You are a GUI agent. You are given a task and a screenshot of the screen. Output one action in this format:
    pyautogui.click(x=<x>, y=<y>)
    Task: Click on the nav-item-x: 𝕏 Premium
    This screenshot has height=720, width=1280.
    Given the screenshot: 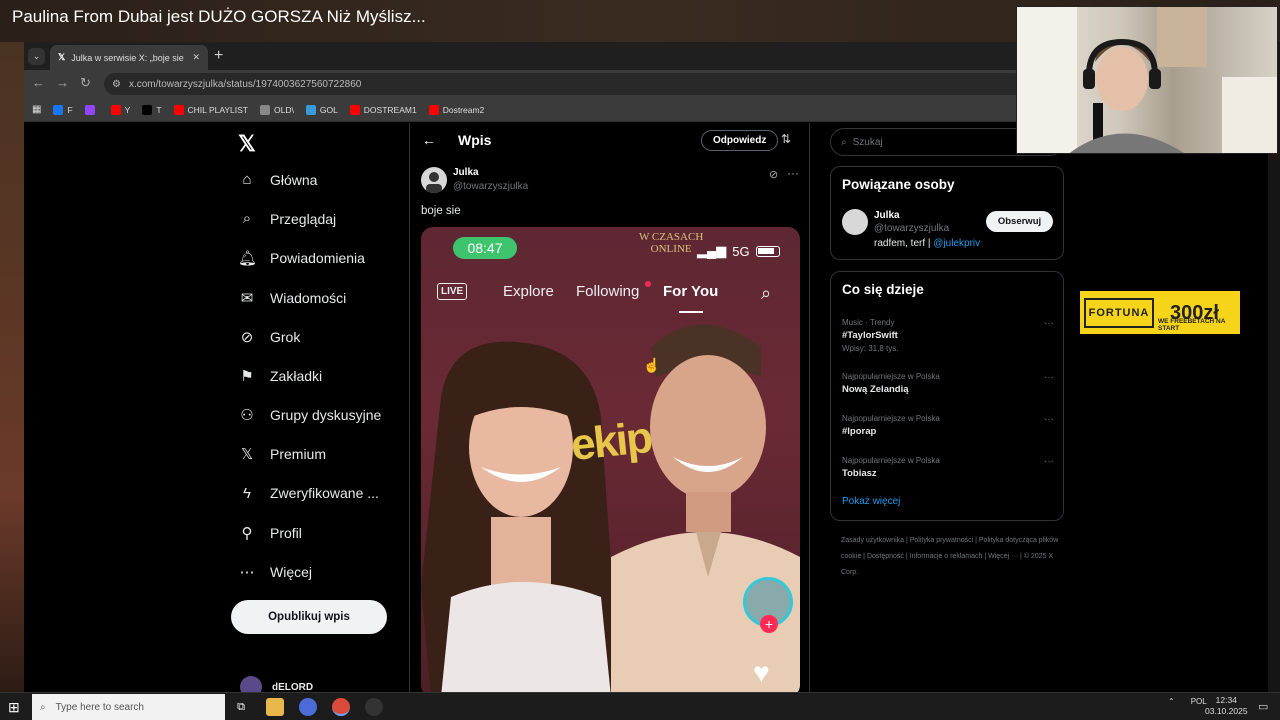 What is the action you would take?
    pyautogui.click(x=282, y=454)
    